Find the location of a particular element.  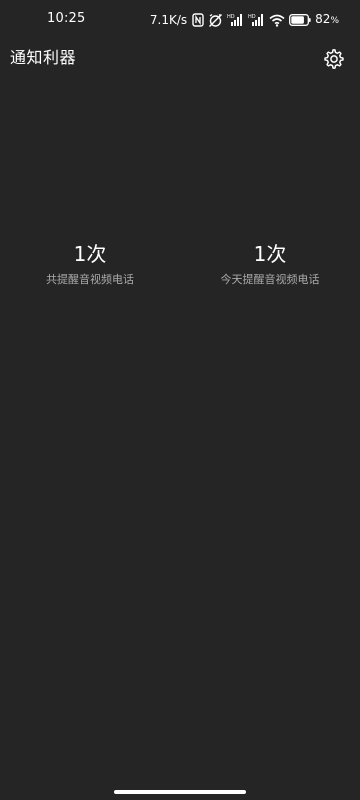

battery-icon is located at coordinates (300, 20).